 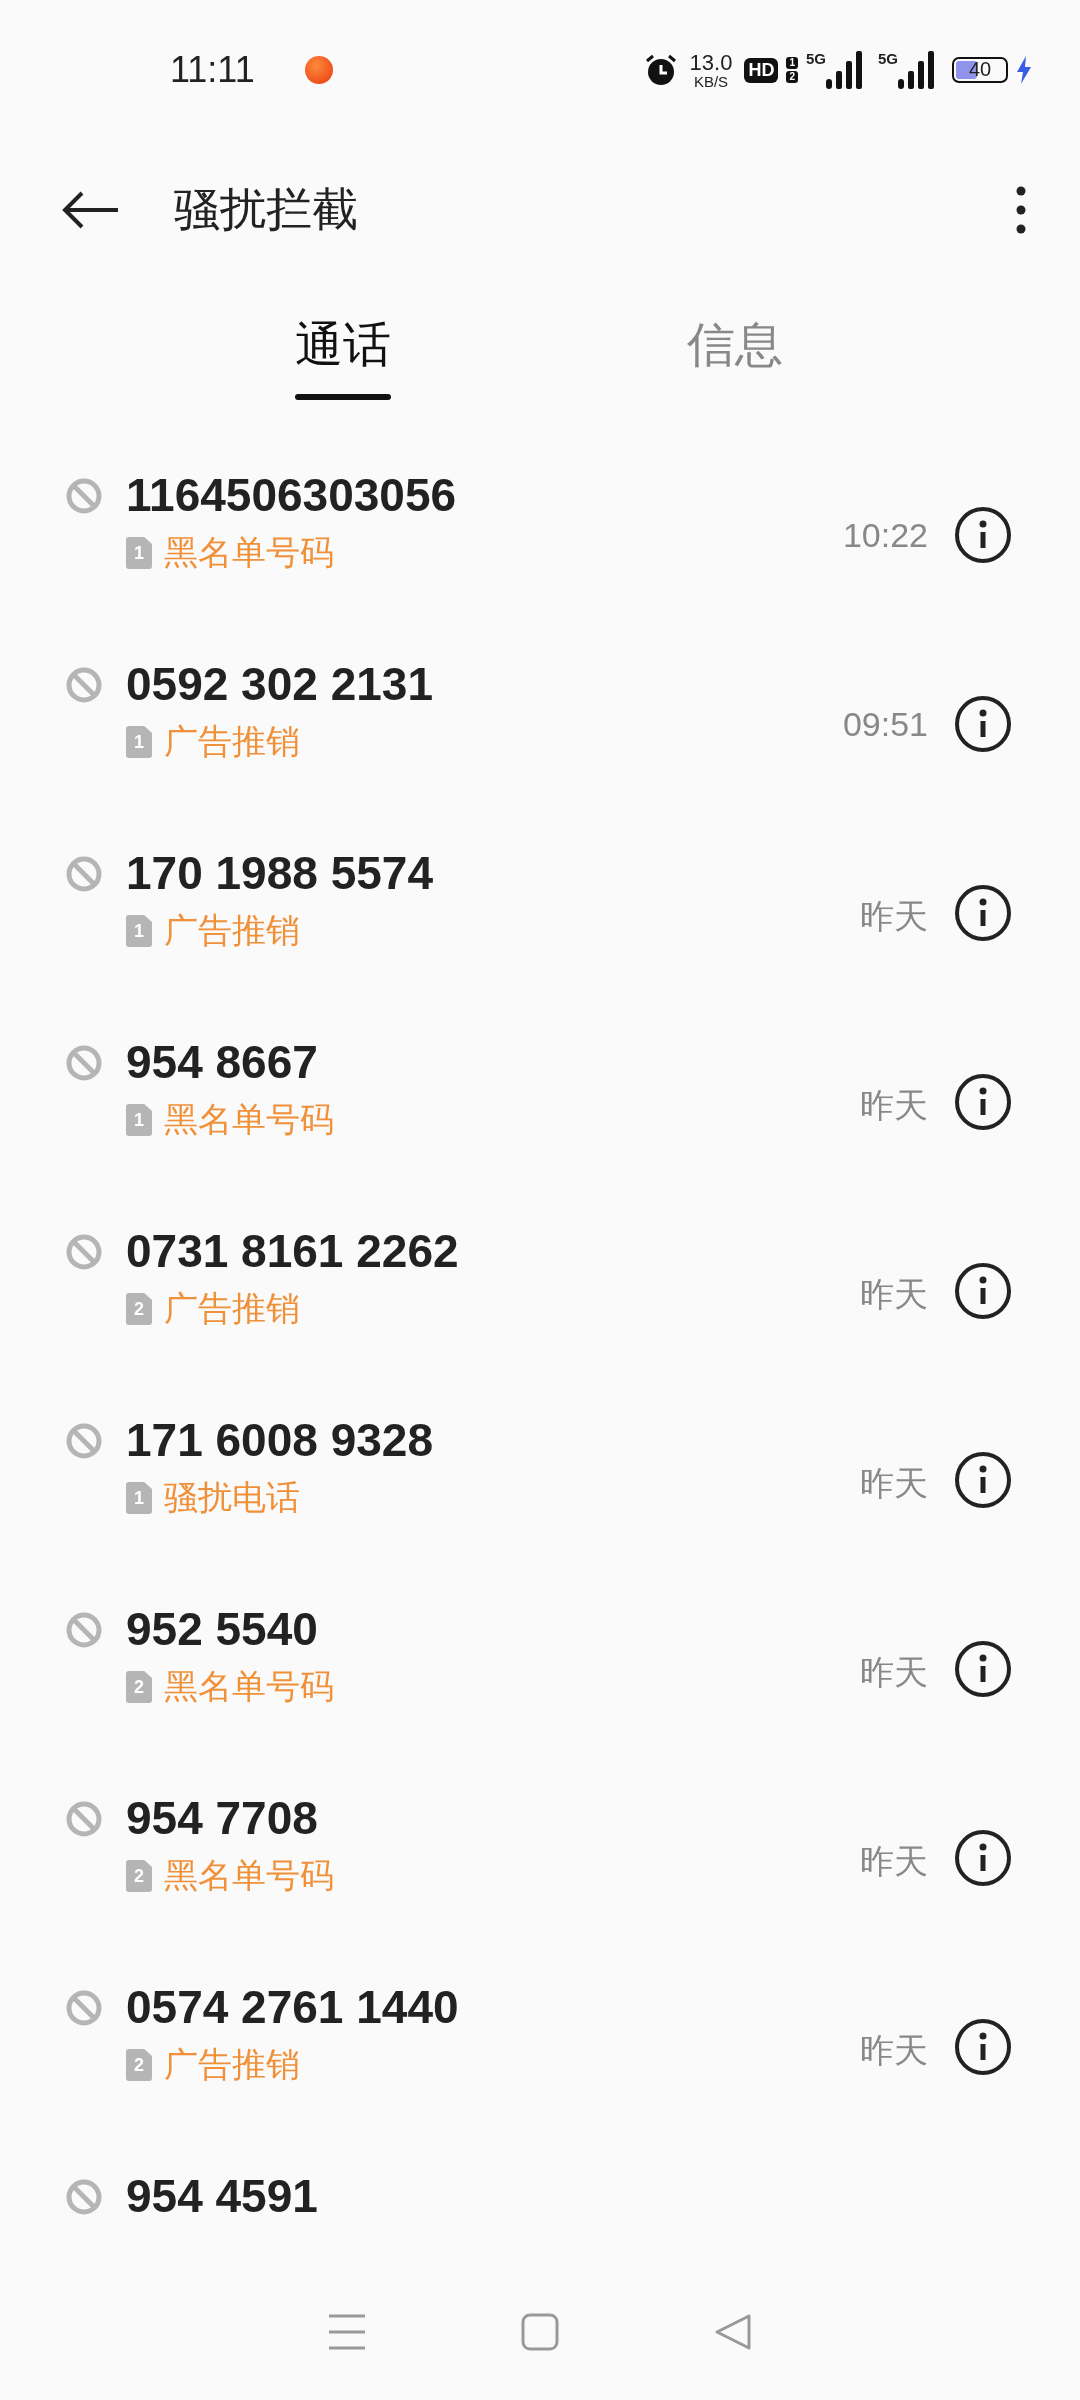 What do you see at coordinates (493, 2007) in the screenshot?
I see `phone-number: 0574 2761 1440` at bounding box center [493, 2007].